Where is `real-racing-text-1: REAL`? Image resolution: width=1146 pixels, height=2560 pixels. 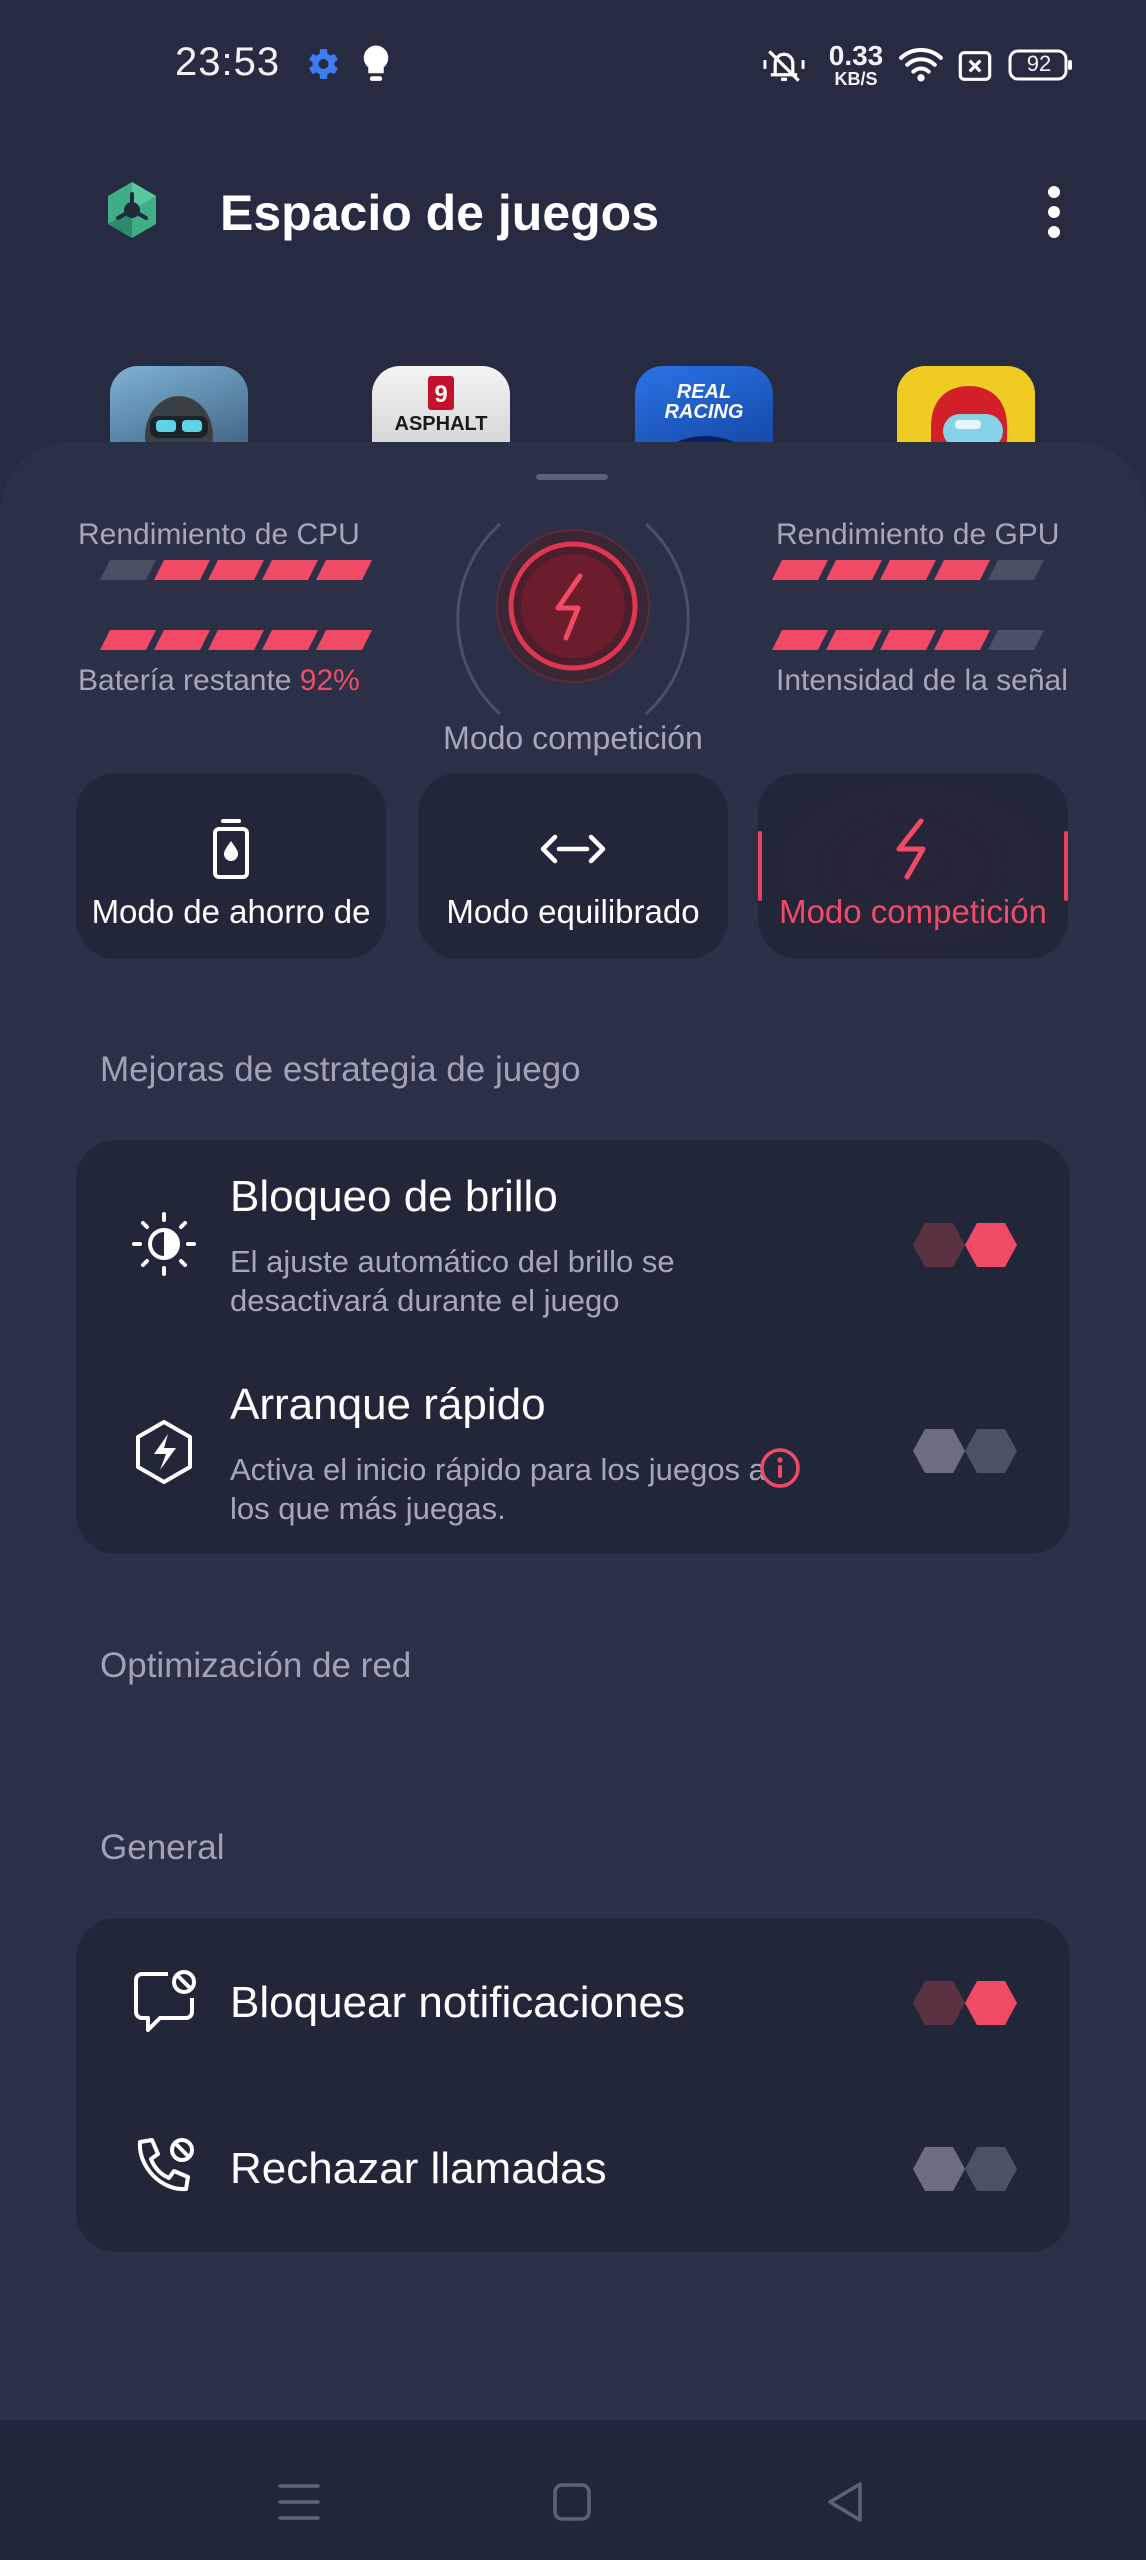
real-racing-text-1: REAL is located at coordinates (704, 392).